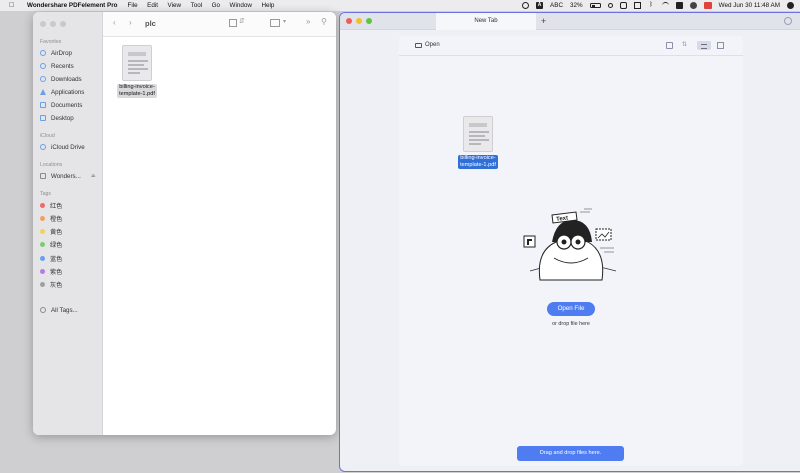 This screenshot has height=473, width=800. Describe the element at coordinates (324, 21) in the screenshot. I see `search-icon: ⚲` at that location.